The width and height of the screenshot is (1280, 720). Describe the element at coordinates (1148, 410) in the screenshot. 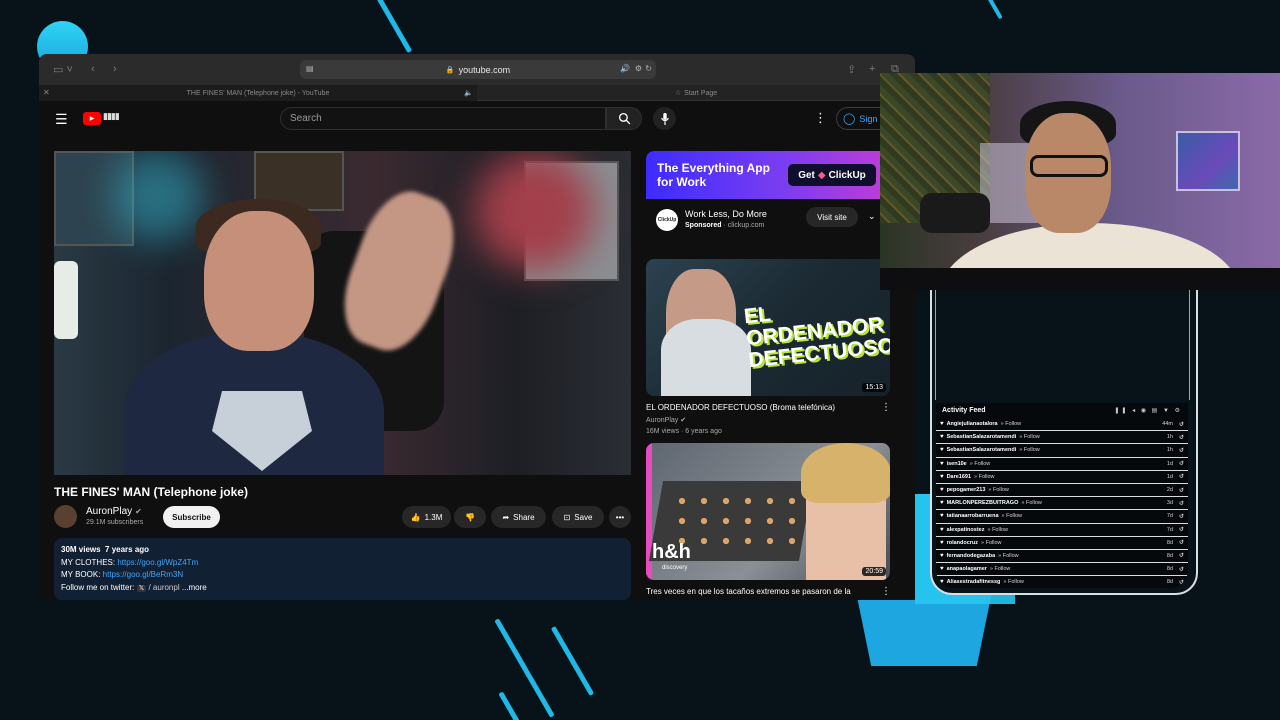

I see `feed-controls: ❚❚ ◂ ◉ ▤ ▼ ⚙` at that location.